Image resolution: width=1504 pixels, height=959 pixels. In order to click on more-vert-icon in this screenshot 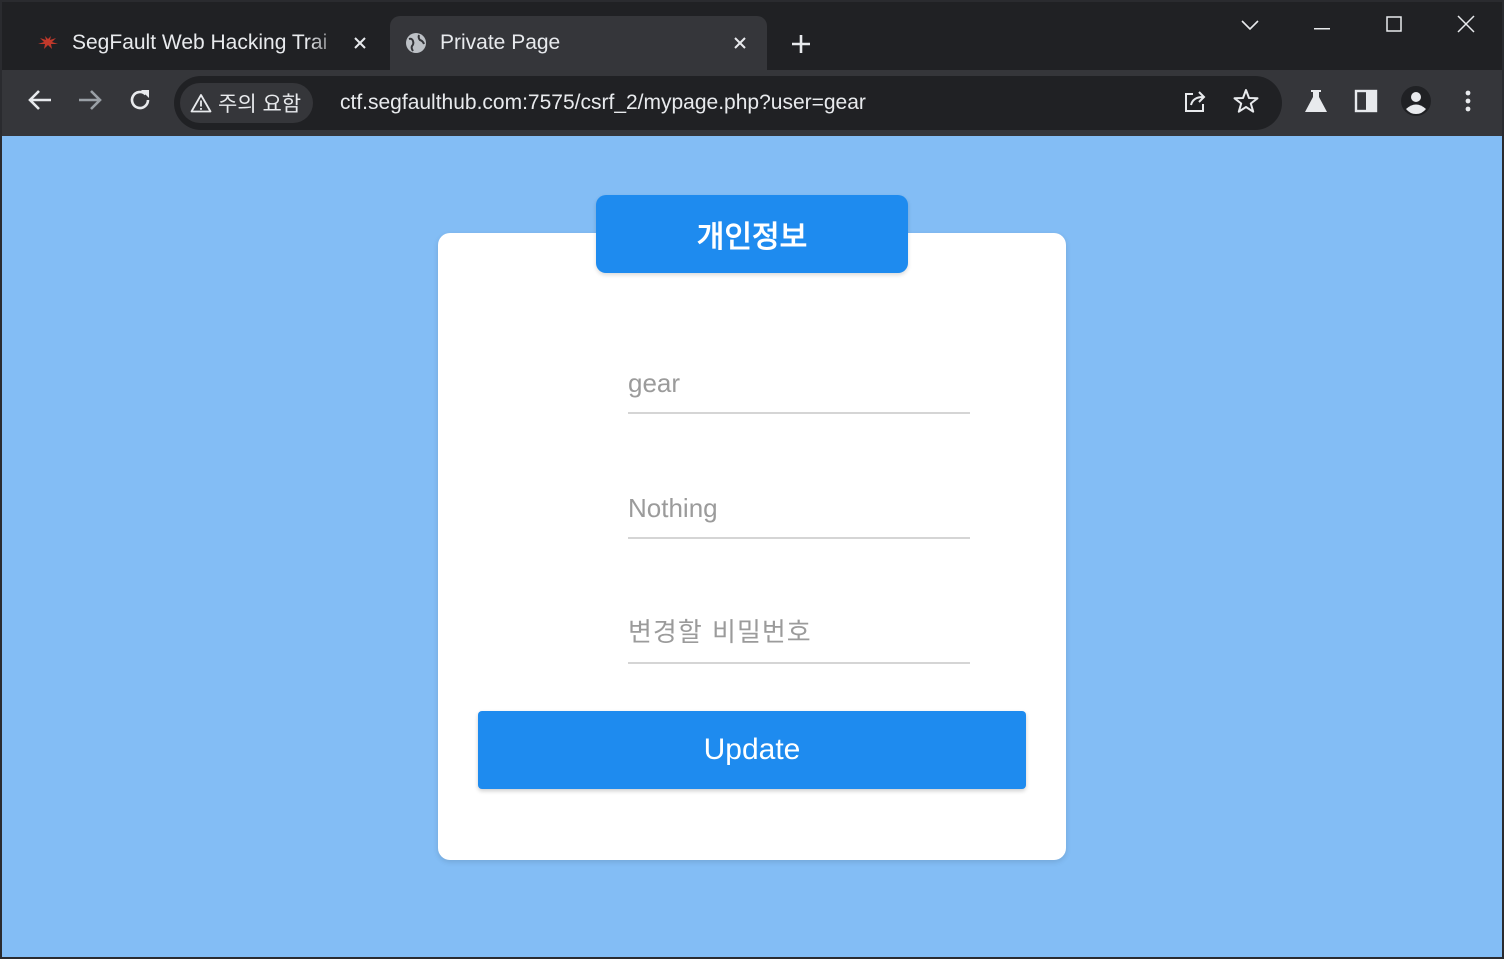, I will do `click(1468, 103)`.